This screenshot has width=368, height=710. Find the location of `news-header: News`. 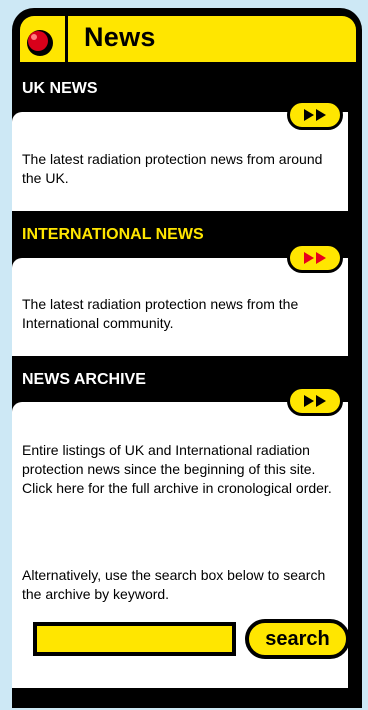

news-header: News is located at coordinates (188, 39).